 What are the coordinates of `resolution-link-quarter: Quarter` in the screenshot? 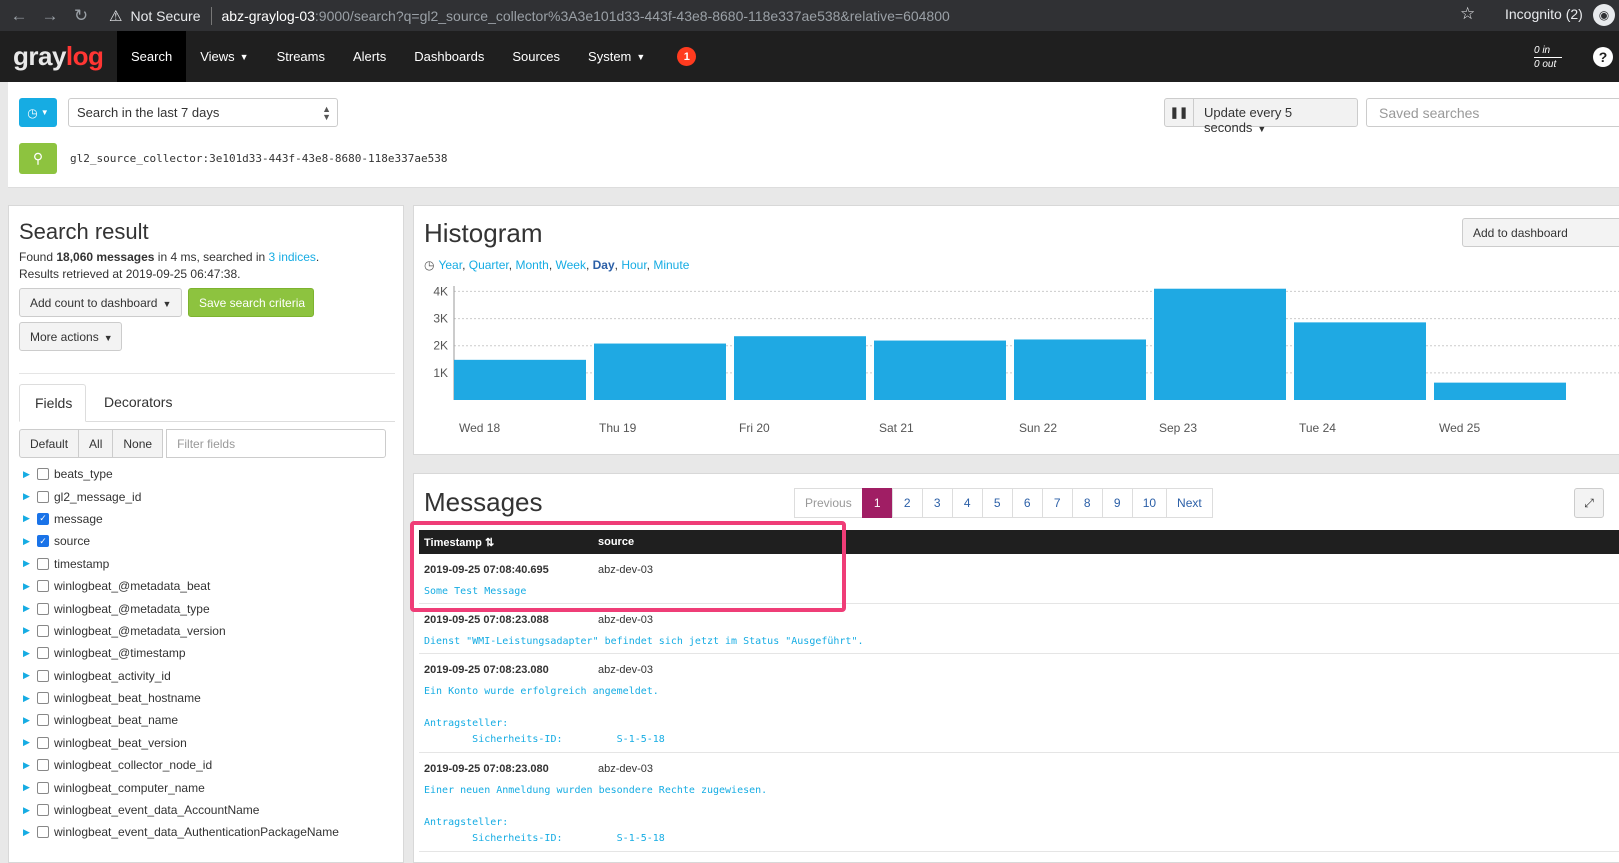 It's located at (489, 265).